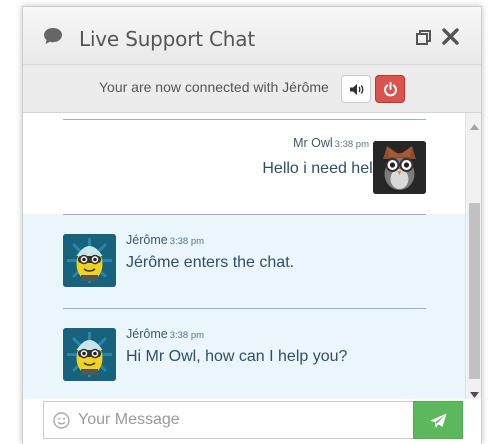 The image size is (504, 444). What do you see at coordinates (237, 356) in the screenshot?
I see `message-text: Hi Mr Owl, how can I help you?` at bounding box center [237, 356].